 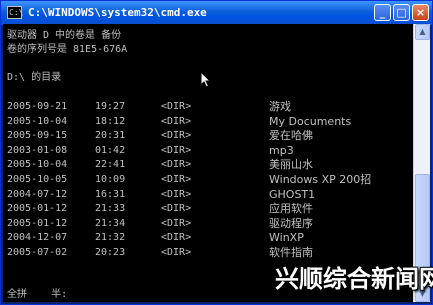 I want to click on mouse-pointer-icon, so click(x=206, y=79).